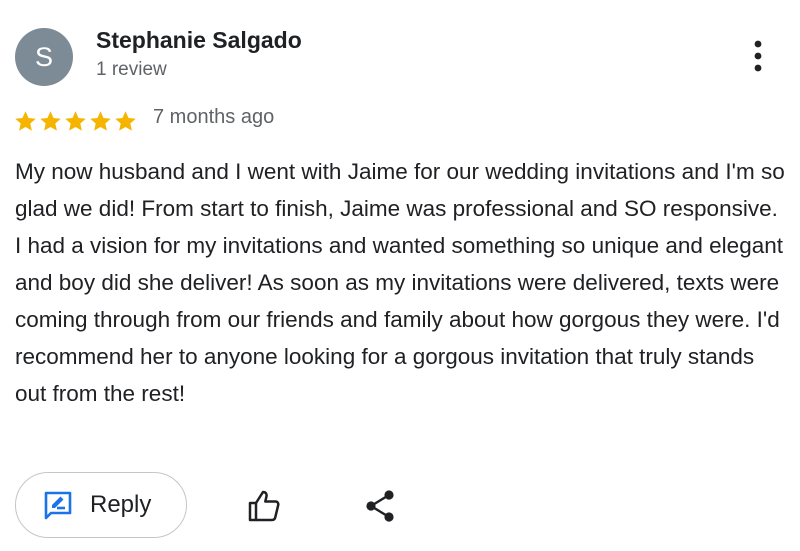 This screenshot has height=551, width=800. I want to click on like-button, so click(264, 506).